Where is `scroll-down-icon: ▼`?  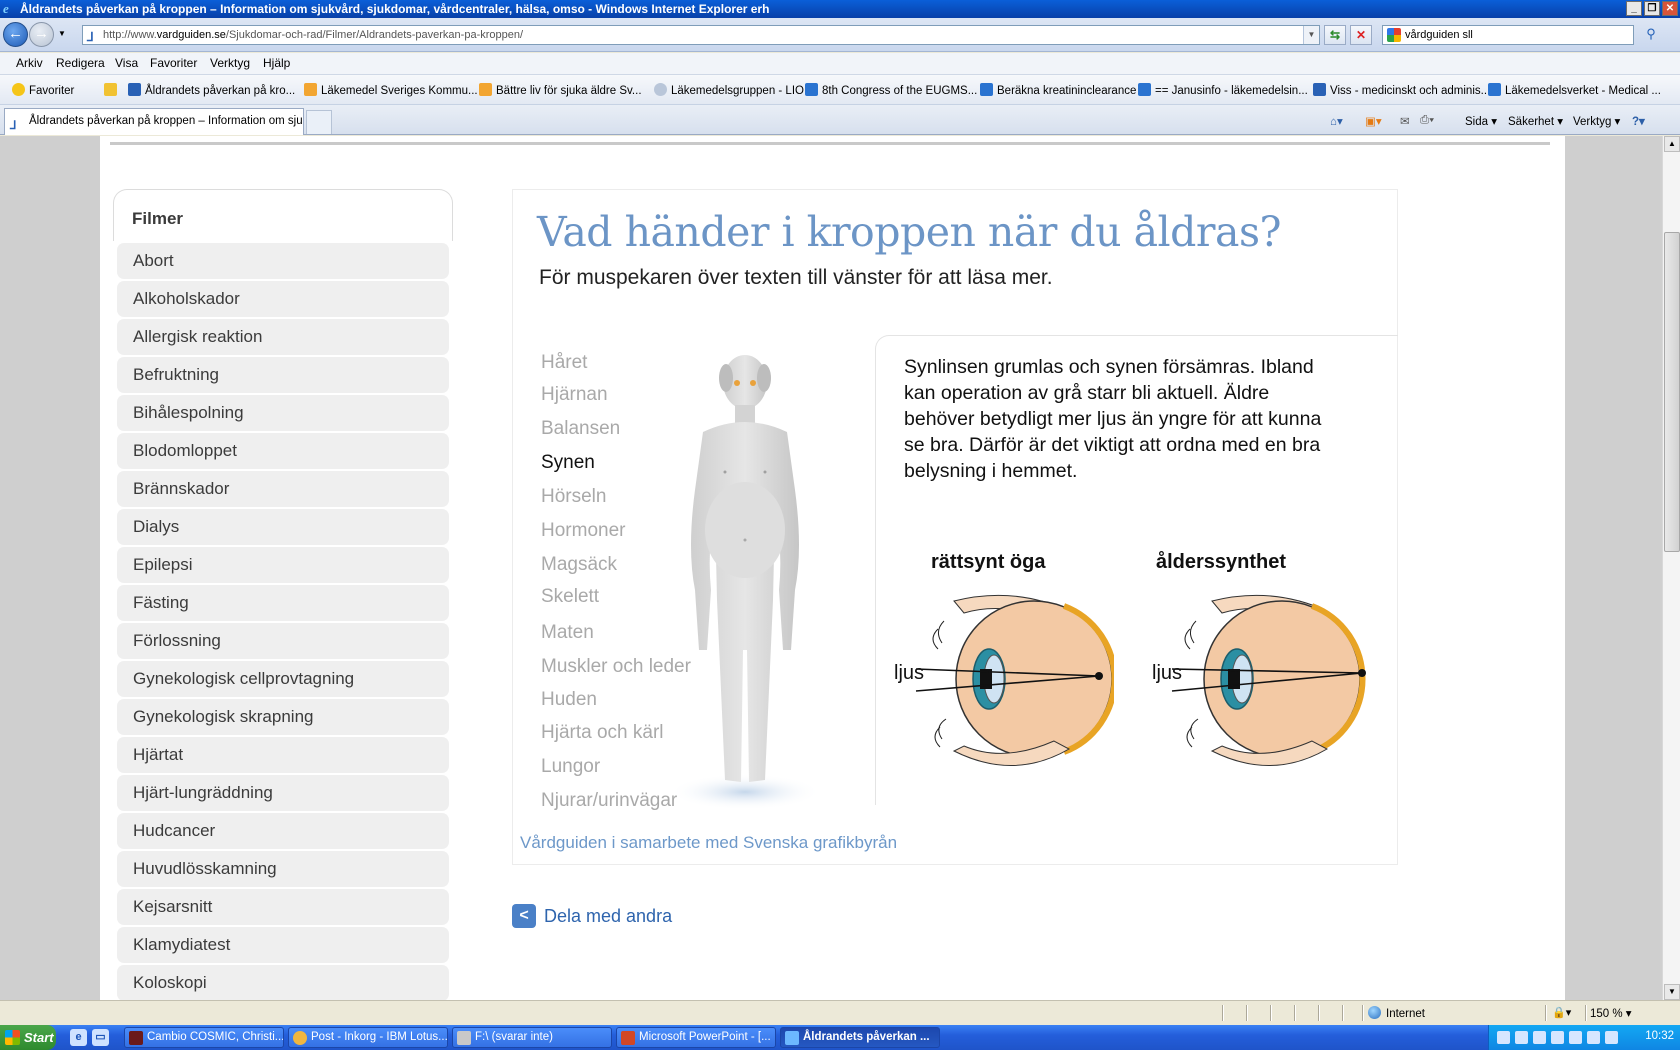
scroll-down-icon: ▼ is located at coordinates (1672, 992).